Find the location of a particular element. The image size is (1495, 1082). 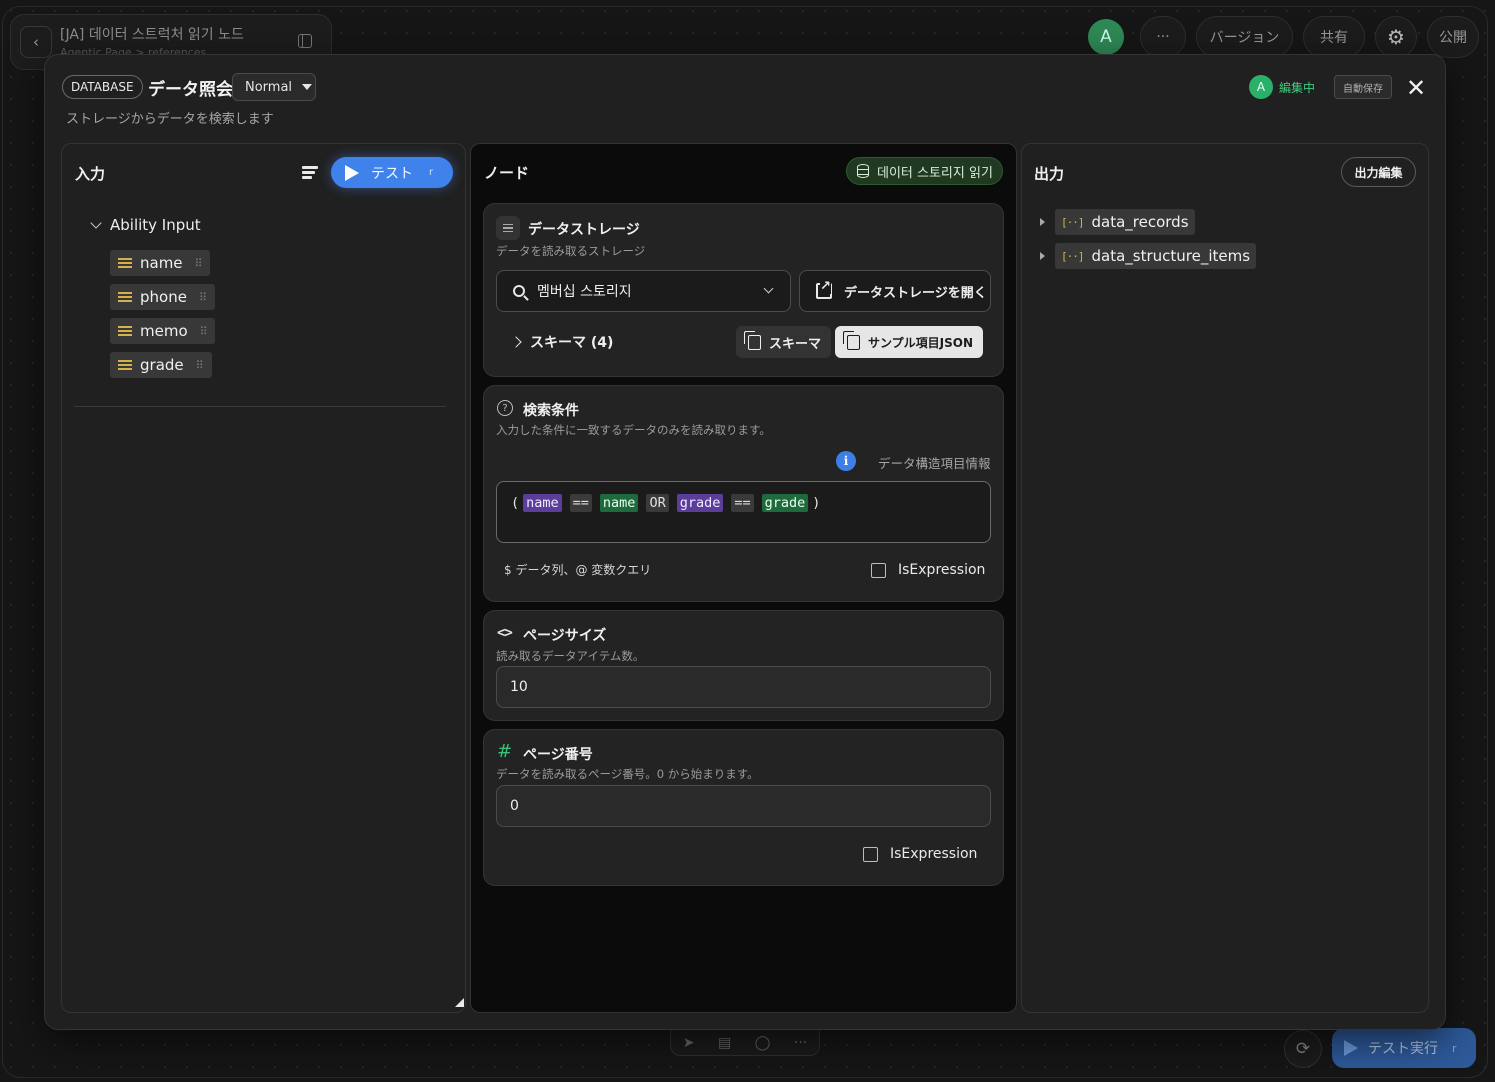

page-size-description: 読み取るデータアイテム数。 is located at coordinates (570, 656).